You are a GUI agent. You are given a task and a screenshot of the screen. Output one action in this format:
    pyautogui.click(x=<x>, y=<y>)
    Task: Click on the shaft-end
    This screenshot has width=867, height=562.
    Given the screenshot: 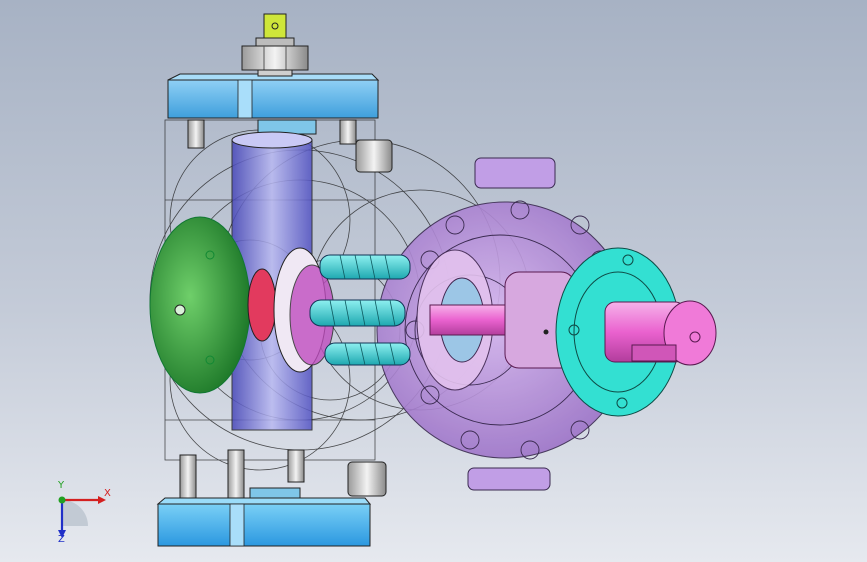 What is the action you would take?
    pyautogui.click(x=660, y=333)
    